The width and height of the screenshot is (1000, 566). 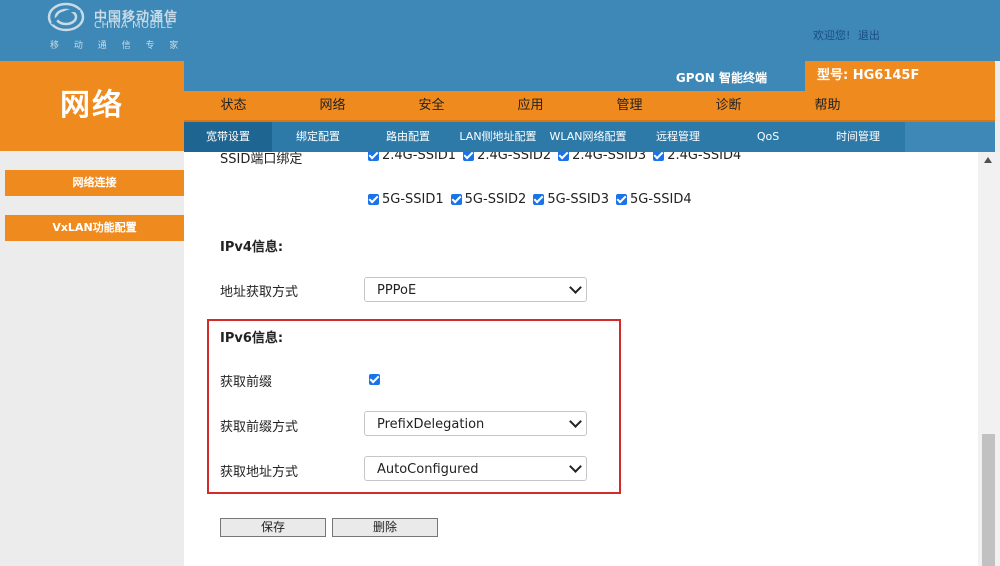 I want to click on scroll-thumb, so click(x=988, y=500).